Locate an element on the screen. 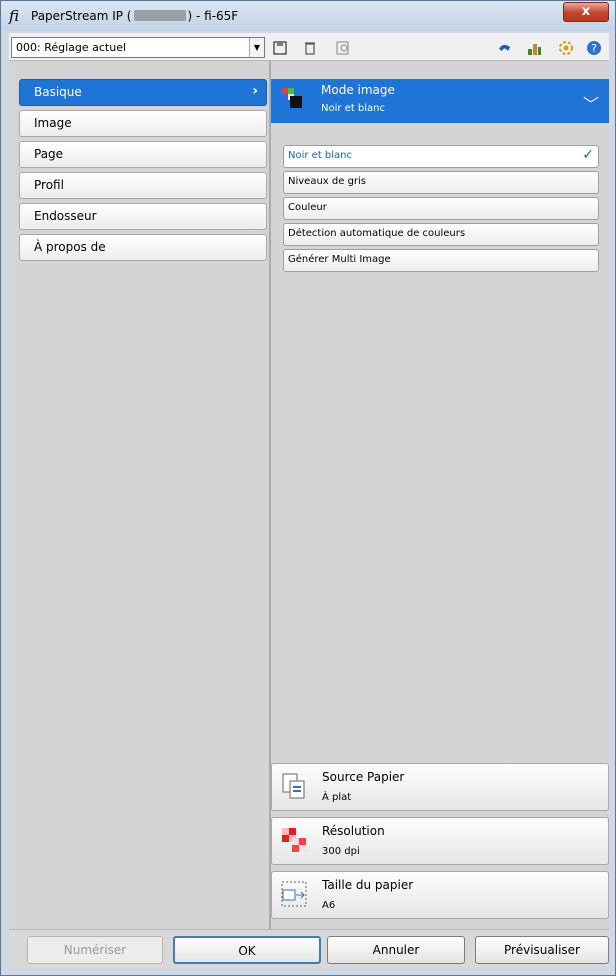 The width and height of the screenshot is (616, 976). nav-item-image: Image is located at coordinates (143, 123).